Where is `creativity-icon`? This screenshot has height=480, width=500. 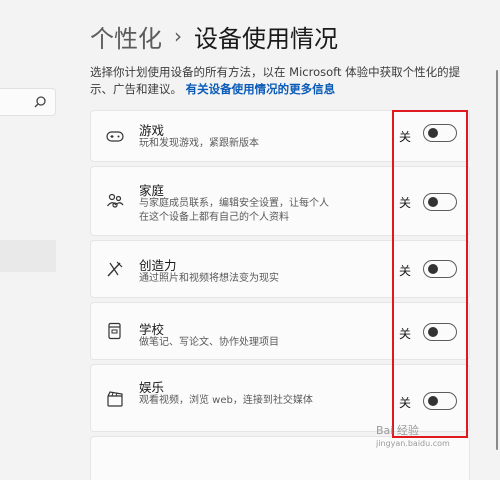
creativity-icon is located at coordinates (115, 269).